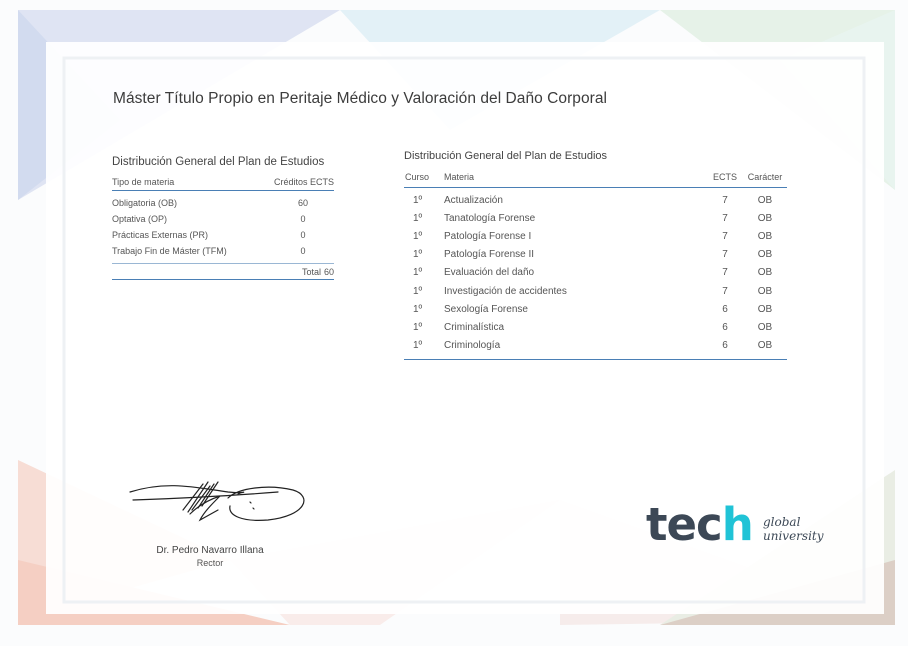 This screenshot has width=908, height=646. What do you see at coordinates (140, 219) in the screenshot?
I see `summary-row-type: Optativa (OP)` at bounding box center [140, 219].